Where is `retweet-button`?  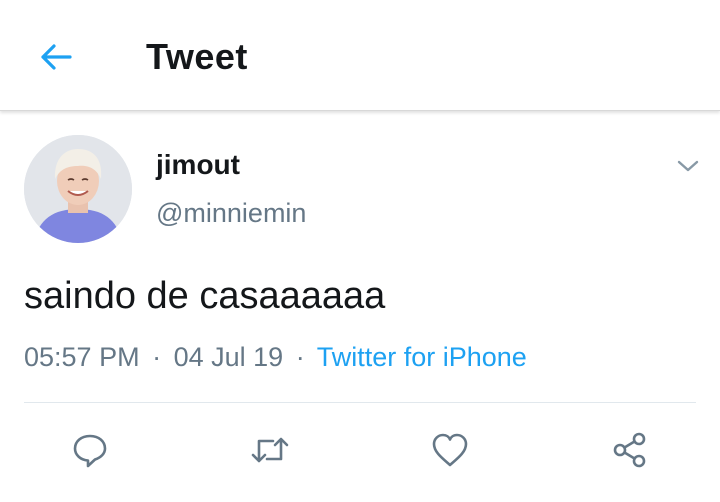 retweet-button is located at coordinates (270, 450).